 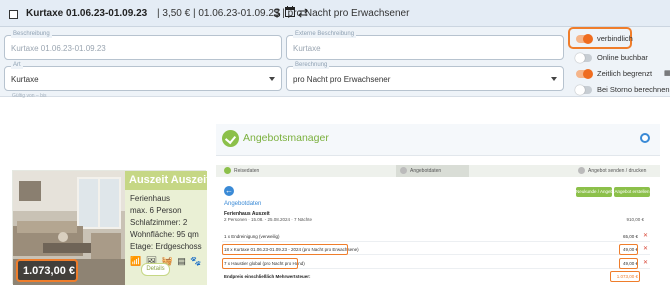 What do you see at coordinates (277, 13) in the screenshot?
I see `dollar-icon: $` at bounding box center [277, 13].